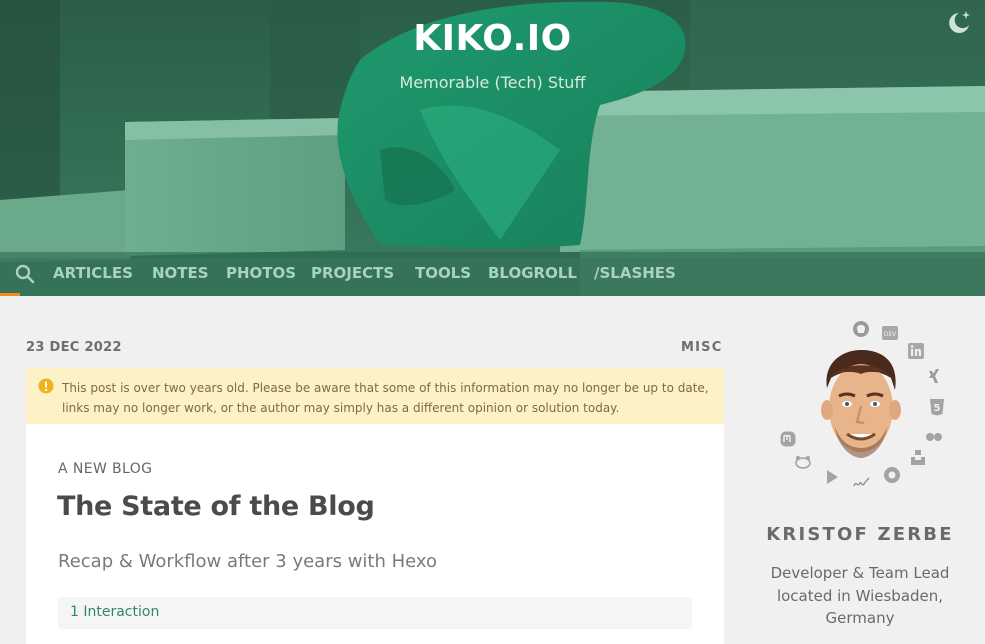 The width and height of the screenshot is (985, 644). What do you see at coordinates (861, 404) in the screenshot?
I see `author-avatar` at bounding box center [861, 404].